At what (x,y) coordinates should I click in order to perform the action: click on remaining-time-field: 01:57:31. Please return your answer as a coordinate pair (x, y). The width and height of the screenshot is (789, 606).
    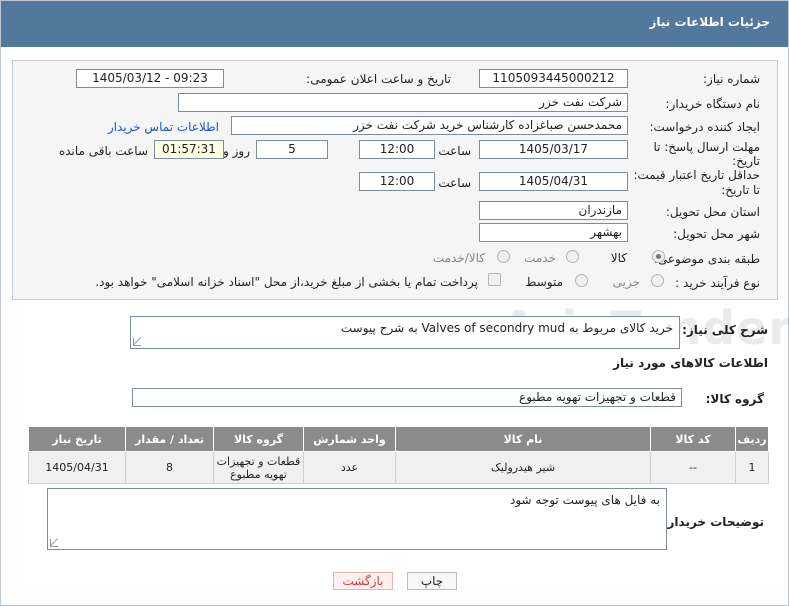
    Looking at the image, I should click on (189, 149).